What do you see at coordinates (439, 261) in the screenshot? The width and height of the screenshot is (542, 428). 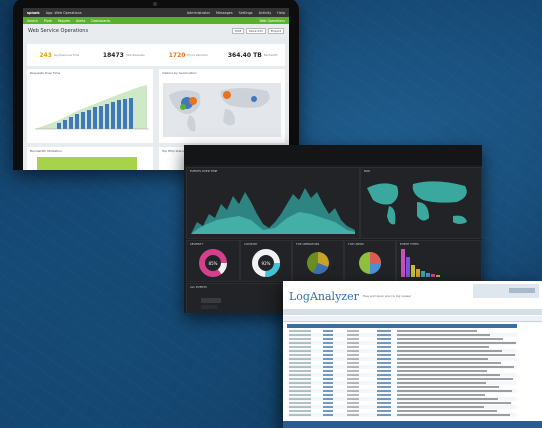 I see `event-types-panel: EVENT TYPES` at bounding box center [439, 261].